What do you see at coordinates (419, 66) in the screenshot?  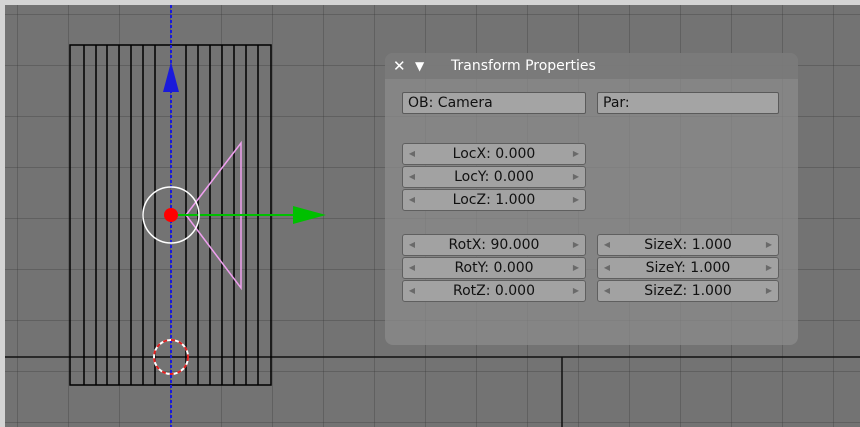 I see `triangle-down-icon: ▼` at bounding box center [419, 66].